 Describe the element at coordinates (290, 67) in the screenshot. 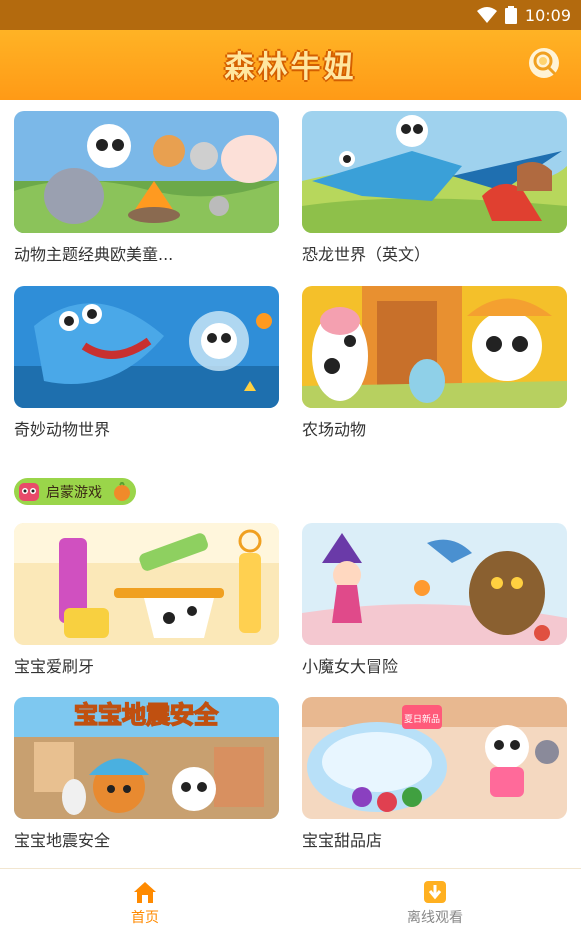

I see `app-title: 森林牛妞` at that location.